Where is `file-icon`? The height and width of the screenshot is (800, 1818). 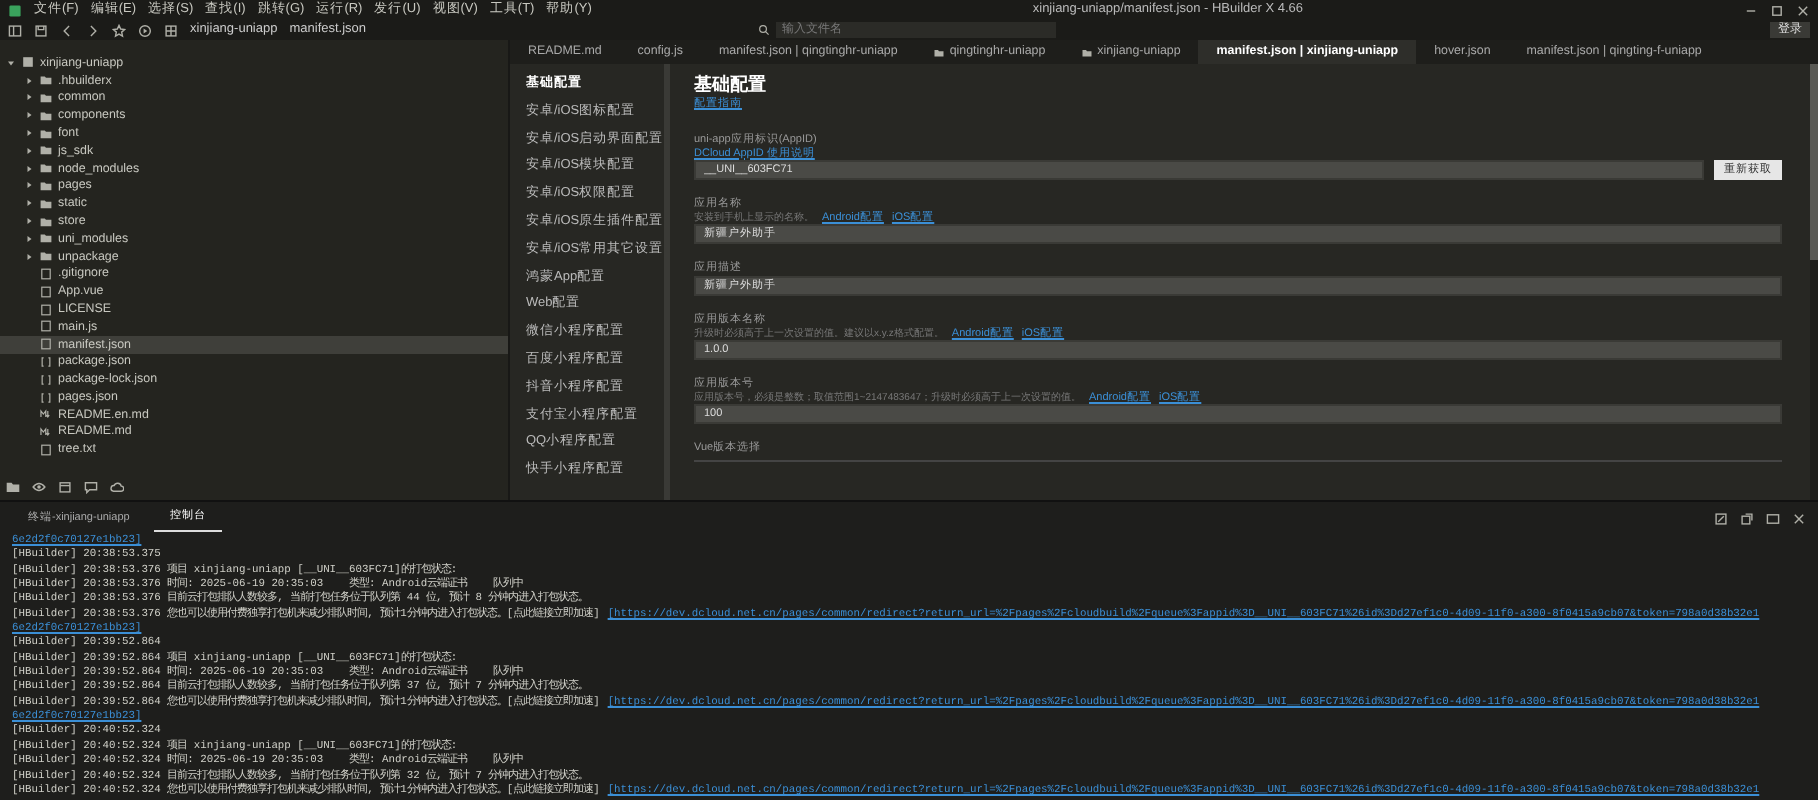
file-icon is located at coordinates (46, 449).